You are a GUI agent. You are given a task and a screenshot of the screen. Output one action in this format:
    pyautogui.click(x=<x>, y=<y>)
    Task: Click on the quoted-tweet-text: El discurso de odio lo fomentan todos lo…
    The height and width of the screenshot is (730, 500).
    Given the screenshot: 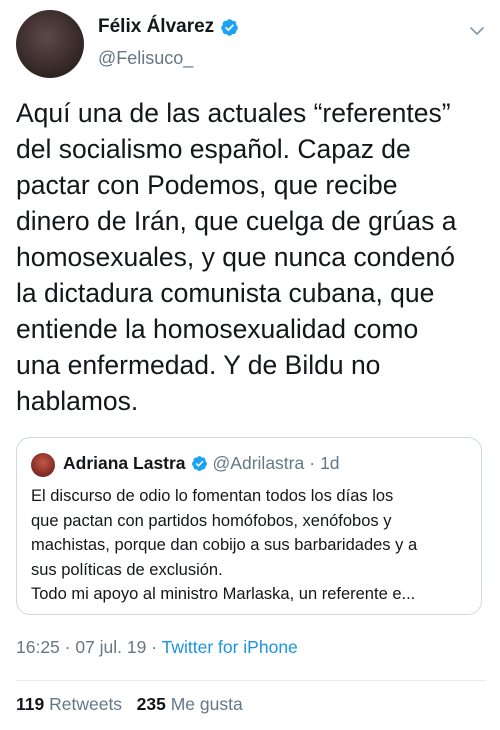 What is the action you would take?
    pyautogui.click(x=224, y=545)
    